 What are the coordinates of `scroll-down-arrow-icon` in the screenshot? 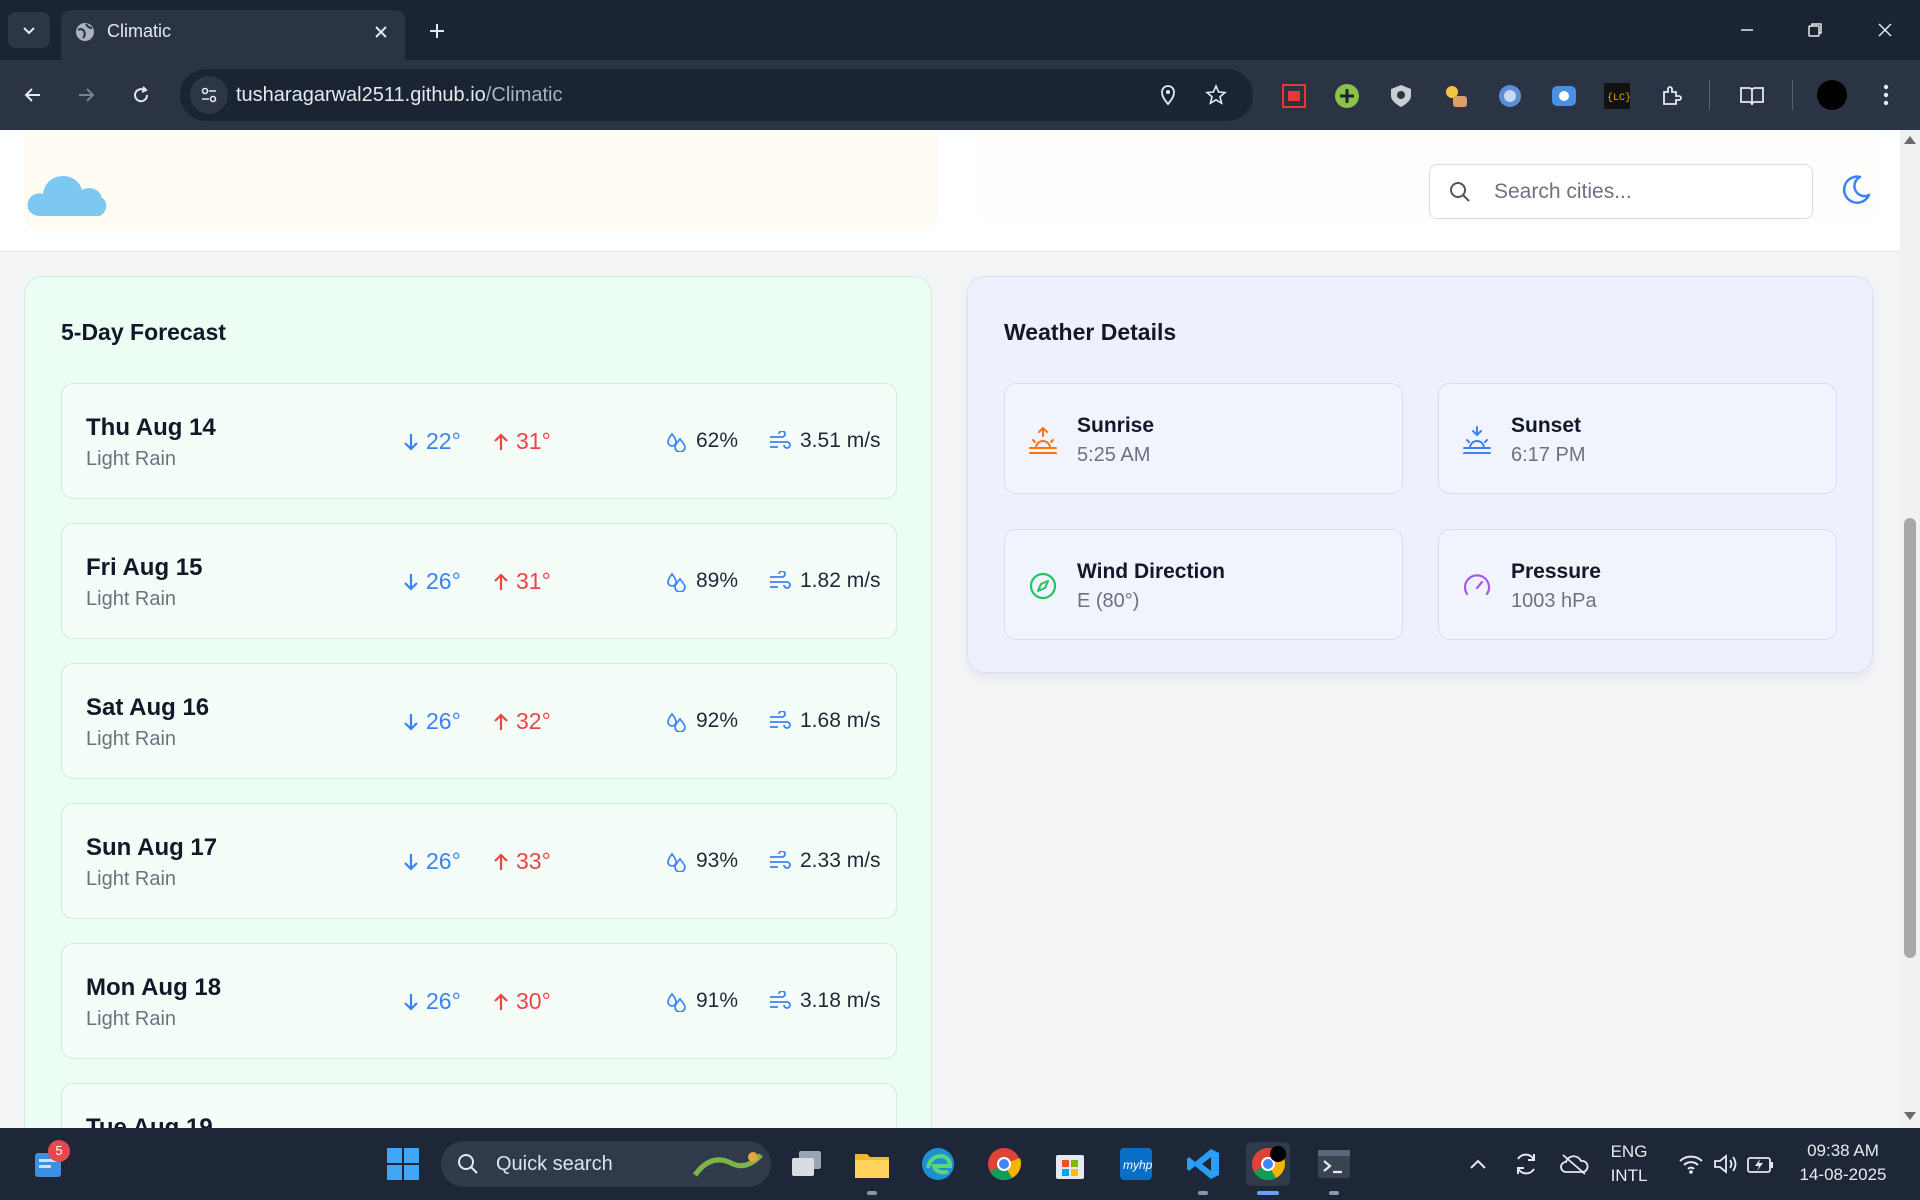 It's located at (1910, 1116).